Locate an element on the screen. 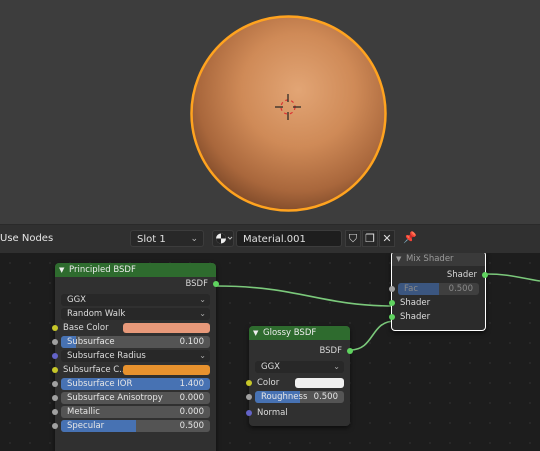  subsurface-slider: Subsurface 0.100 is located at coordinates (135, 342).